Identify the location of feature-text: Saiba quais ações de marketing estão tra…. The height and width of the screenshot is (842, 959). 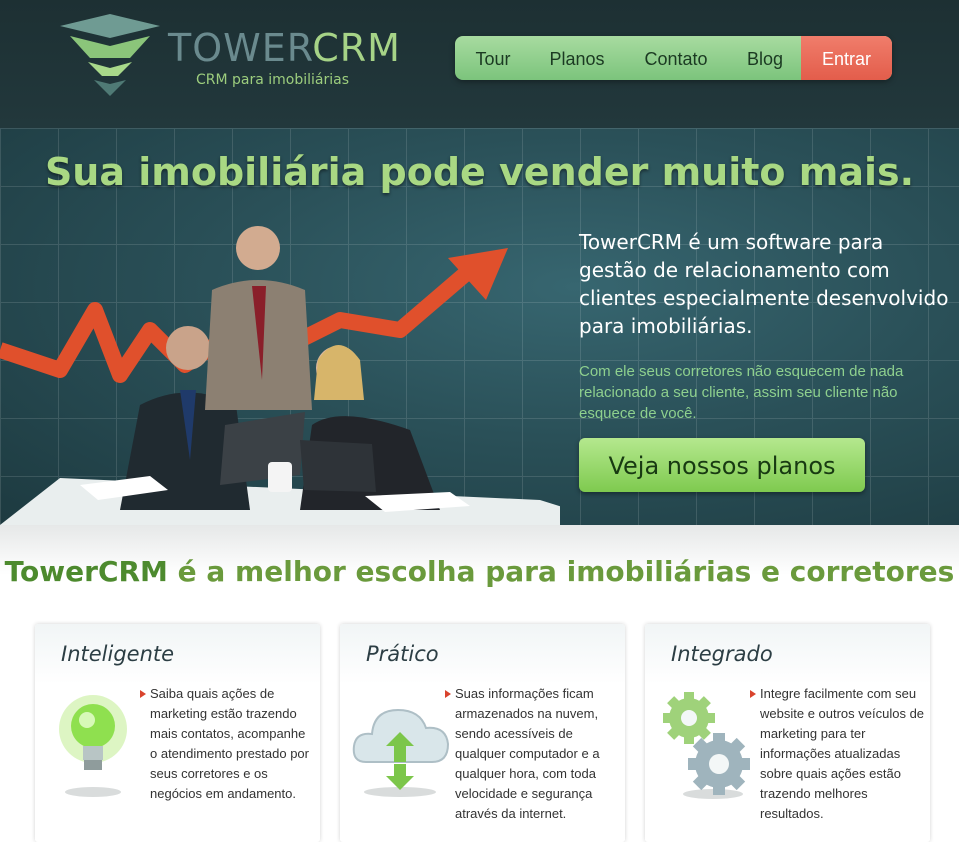
(229, 743).